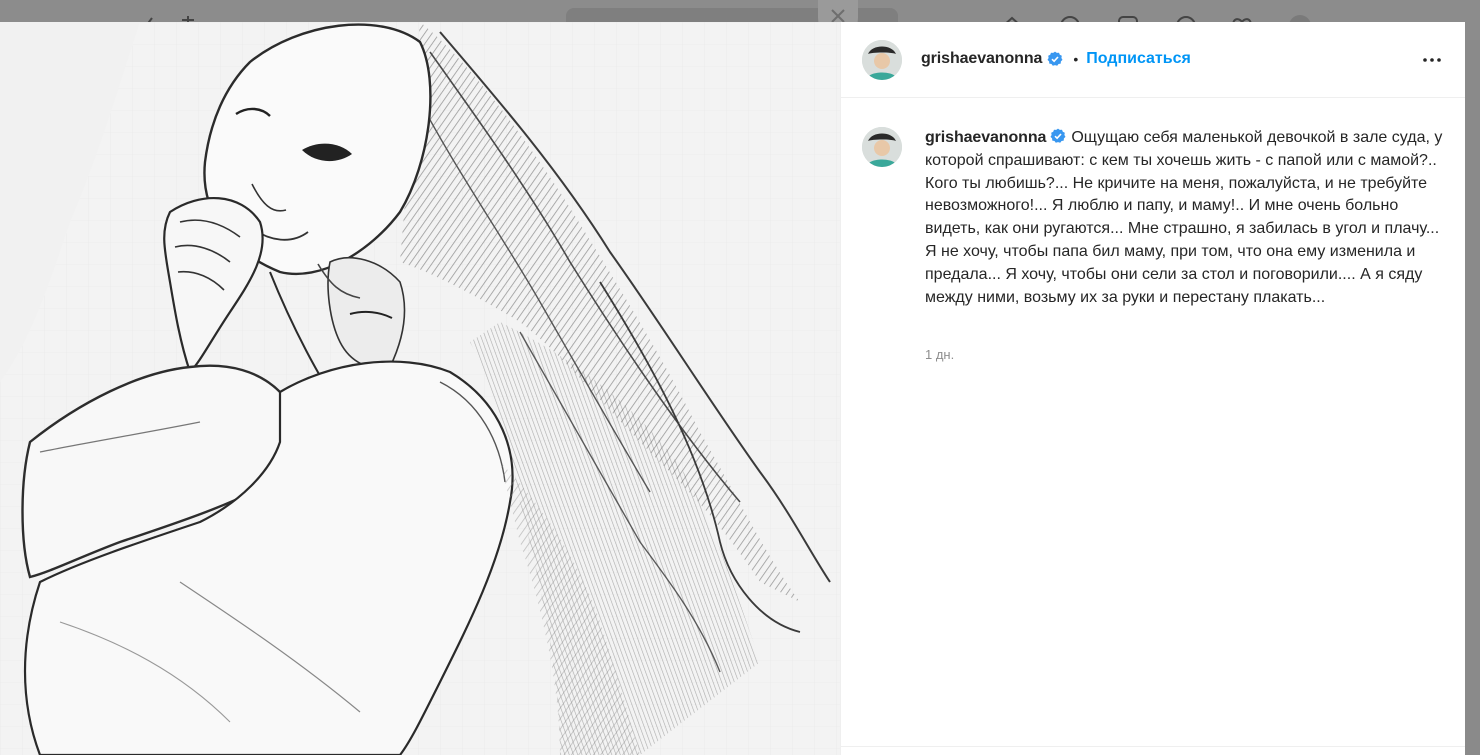  What do you see at coordinates (1138, 59) in the screenshot?
I see `follow-button: Подписаться` at bounding box center [1138, 59].